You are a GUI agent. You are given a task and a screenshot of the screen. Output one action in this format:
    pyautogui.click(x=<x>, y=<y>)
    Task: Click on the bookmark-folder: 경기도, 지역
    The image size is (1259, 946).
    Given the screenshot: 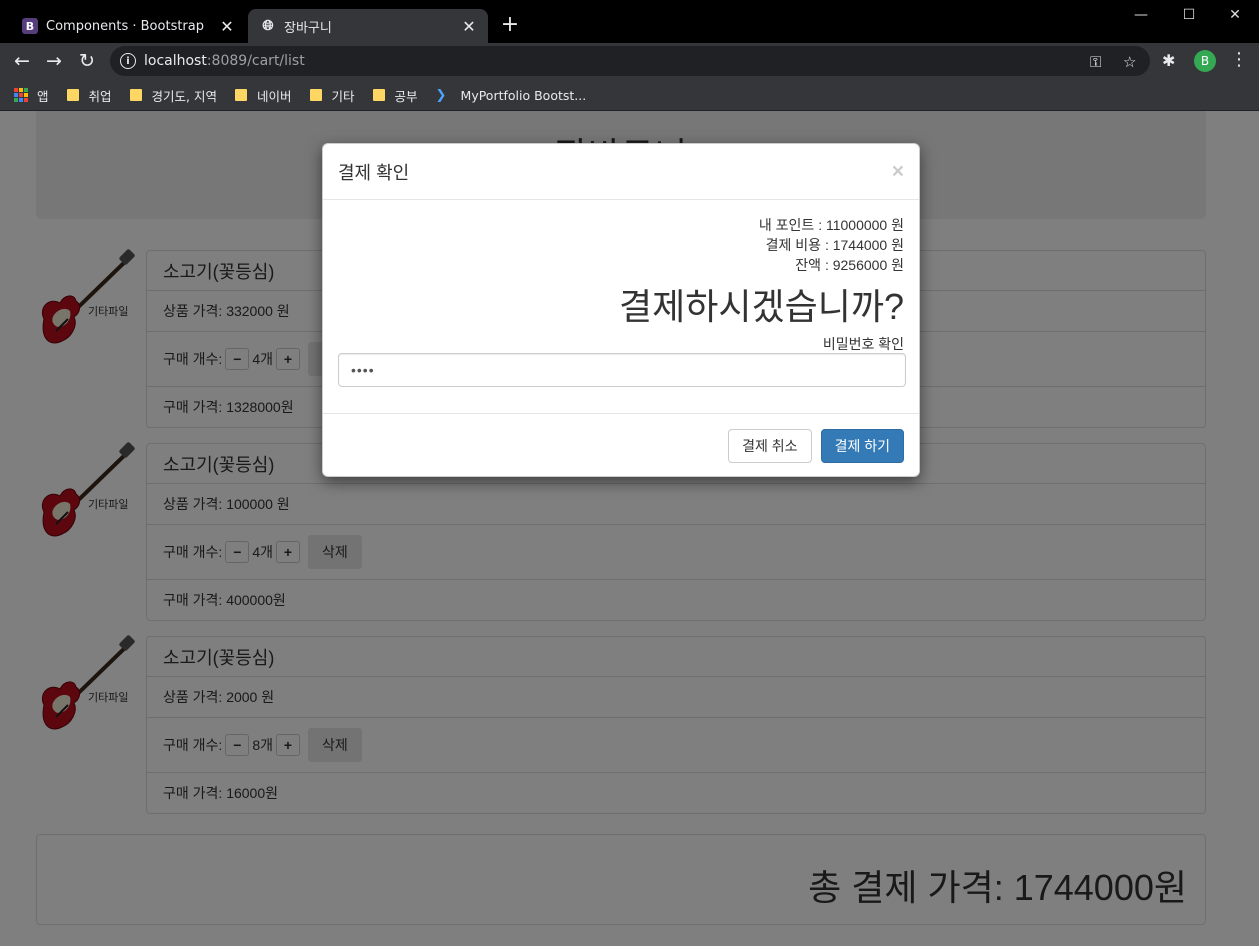 What is the action you would take?
    pyautogui.click(x=173, y=95)
    